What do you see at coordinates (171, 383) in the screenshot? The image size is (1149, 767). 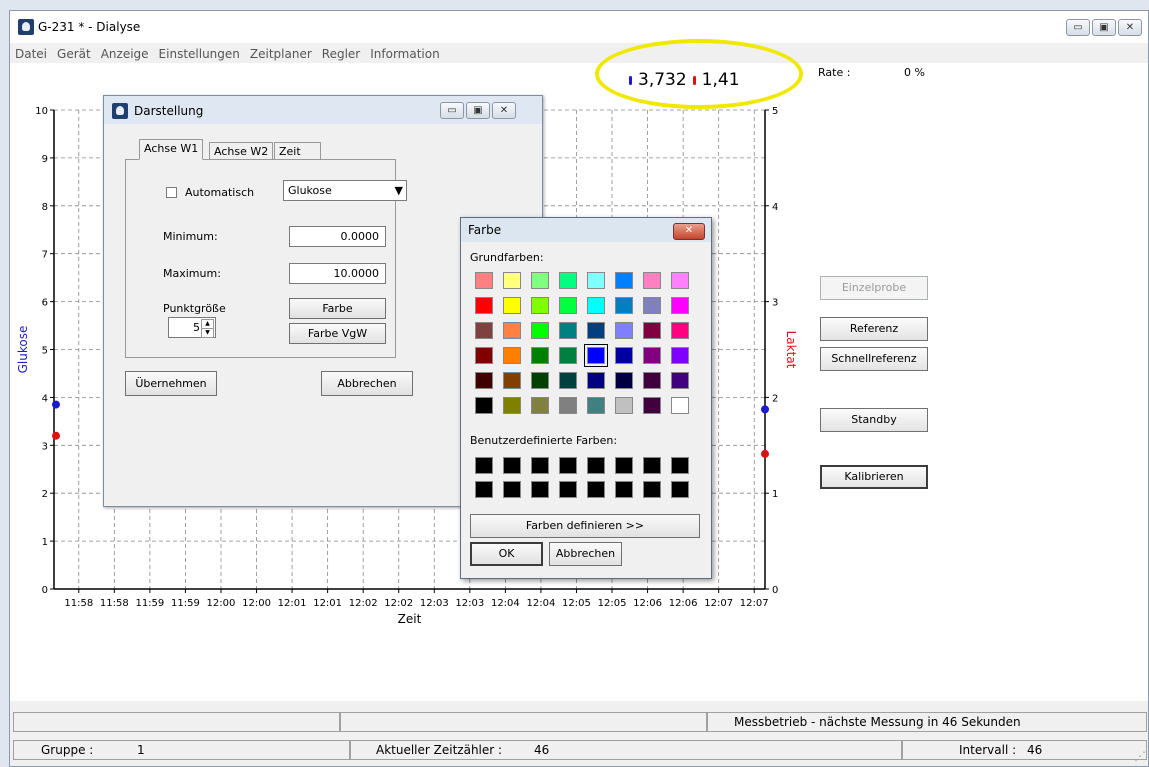 I see `uebernehmen-button: Übernehmen` at bounding box center [171, 383].